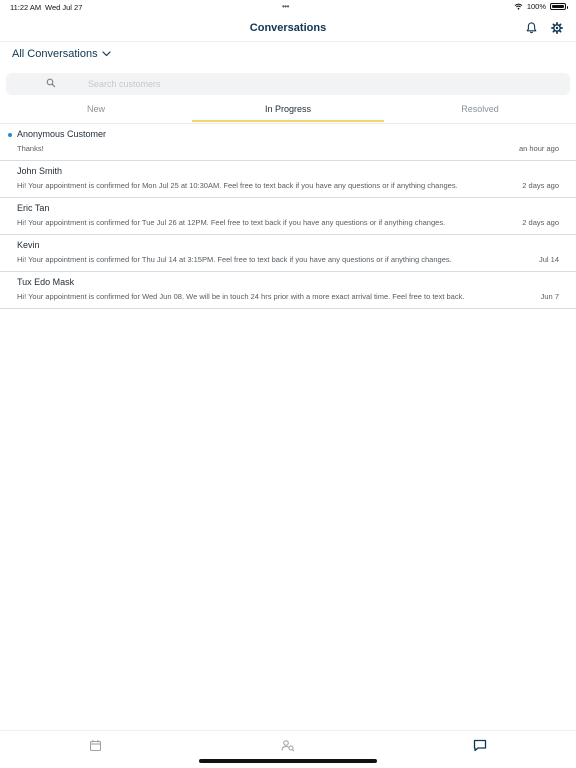 Image resolution: width=576 pixels, height=768 pixels. I want to click on status-tabs: New In Progress Resolved, so click(288, 111).